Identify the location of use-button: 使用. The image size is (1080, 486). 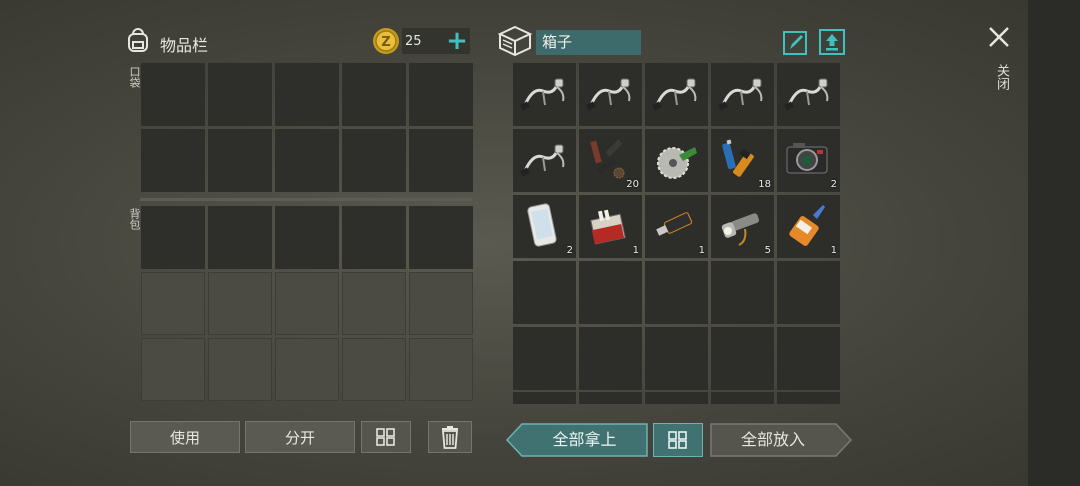
(185, 437).